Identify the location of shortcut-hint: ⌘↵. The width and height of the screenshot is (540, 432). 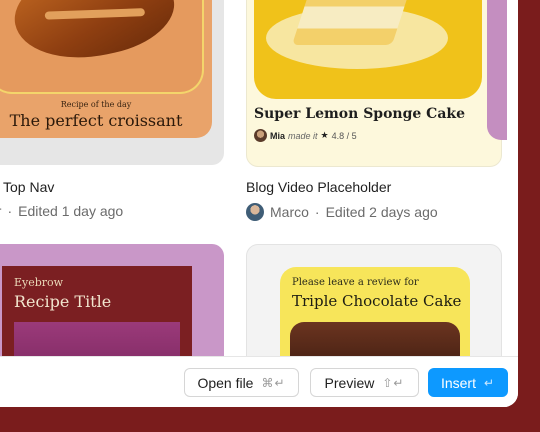
(273, 382).